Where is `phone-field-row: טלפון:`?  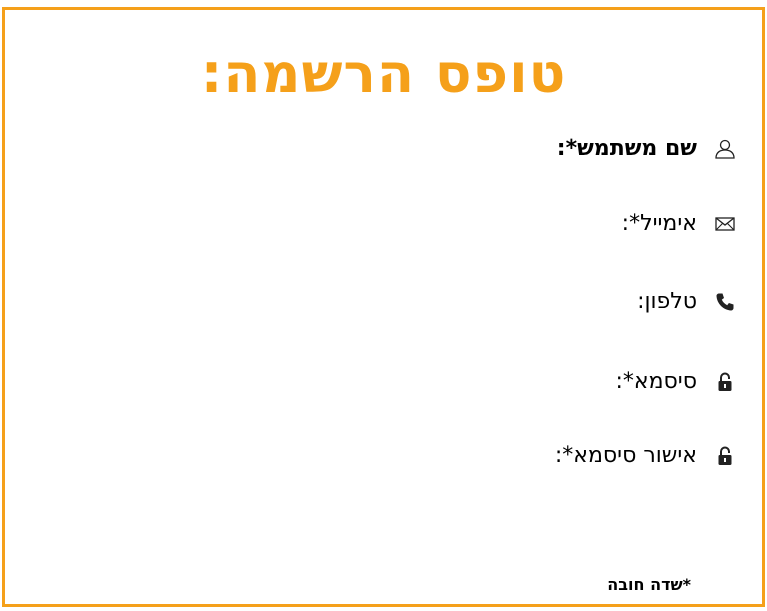
phone-field-row: טלפון: is located at coordinates (688, 302).